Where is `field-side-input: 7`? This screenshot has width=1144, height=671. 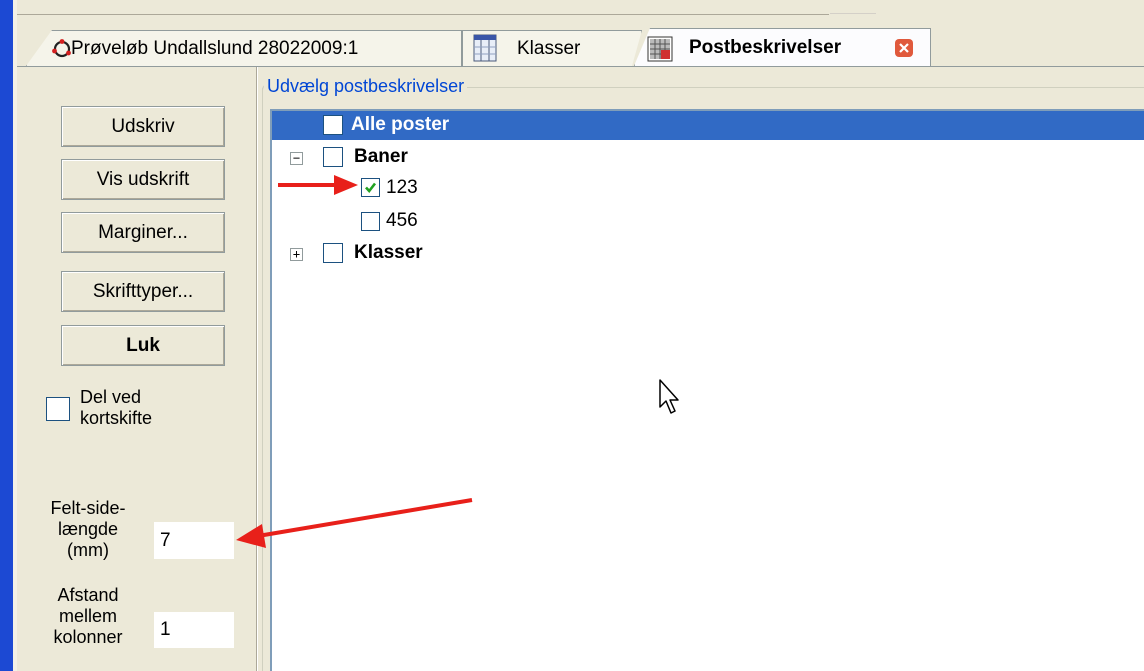 field-side-input: 7 is located at coordinates (194, 540).